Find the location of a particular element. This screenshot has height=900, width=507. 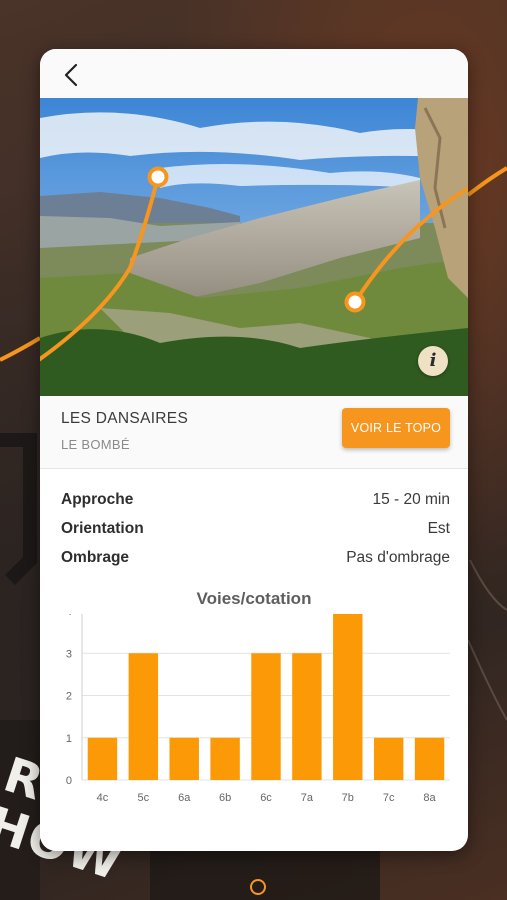

detail-value: Pas d'ombrage is located at coordinates (398, 557).